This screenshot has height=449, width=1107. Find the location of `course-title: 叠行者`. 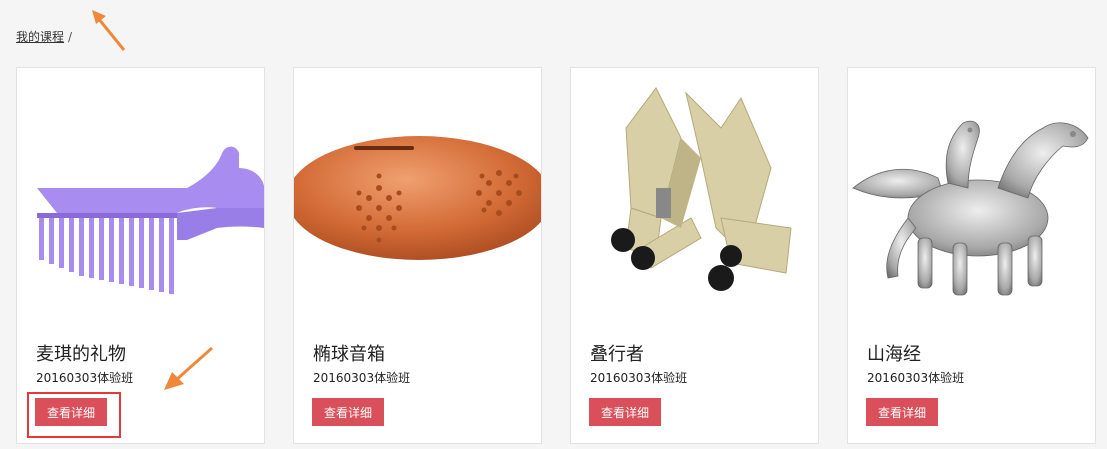

course-title: 叠行者 is located at coordinates (617, 354).